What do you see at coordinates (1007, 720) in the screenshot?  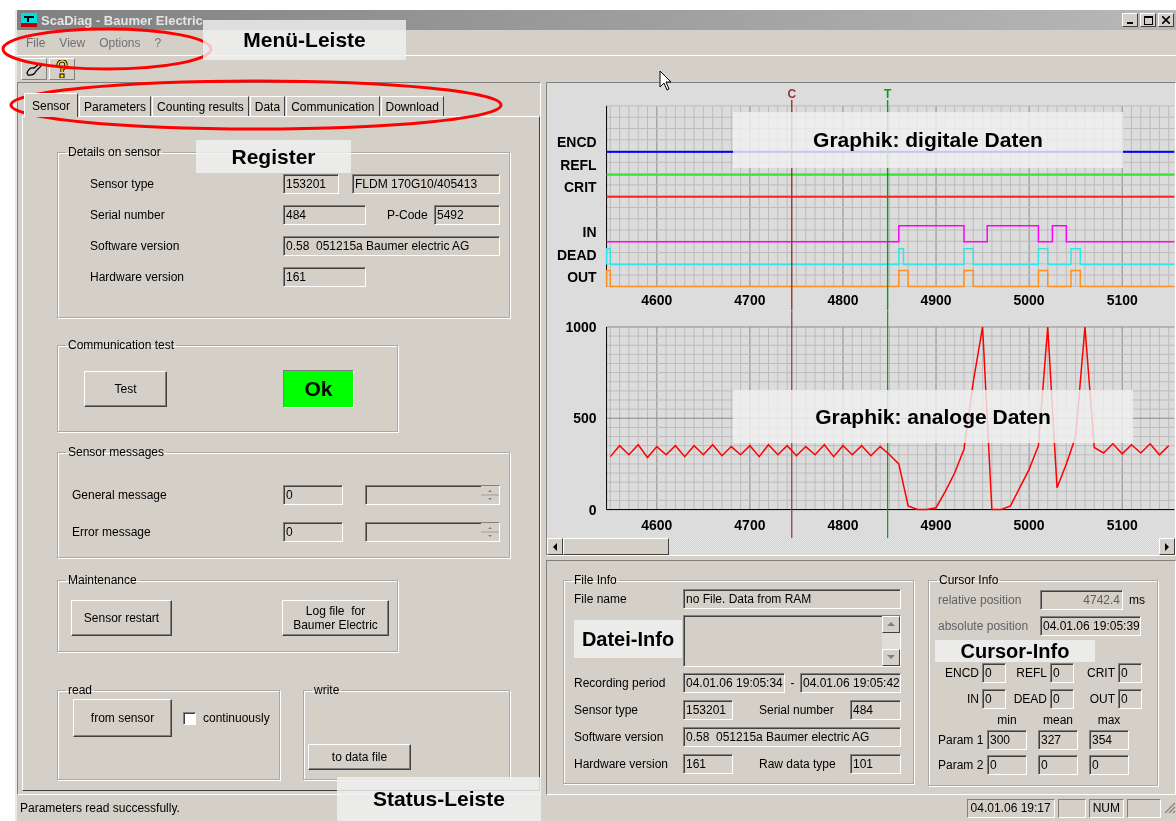 I see `column-header: min` at bounding box center [1007, 720].